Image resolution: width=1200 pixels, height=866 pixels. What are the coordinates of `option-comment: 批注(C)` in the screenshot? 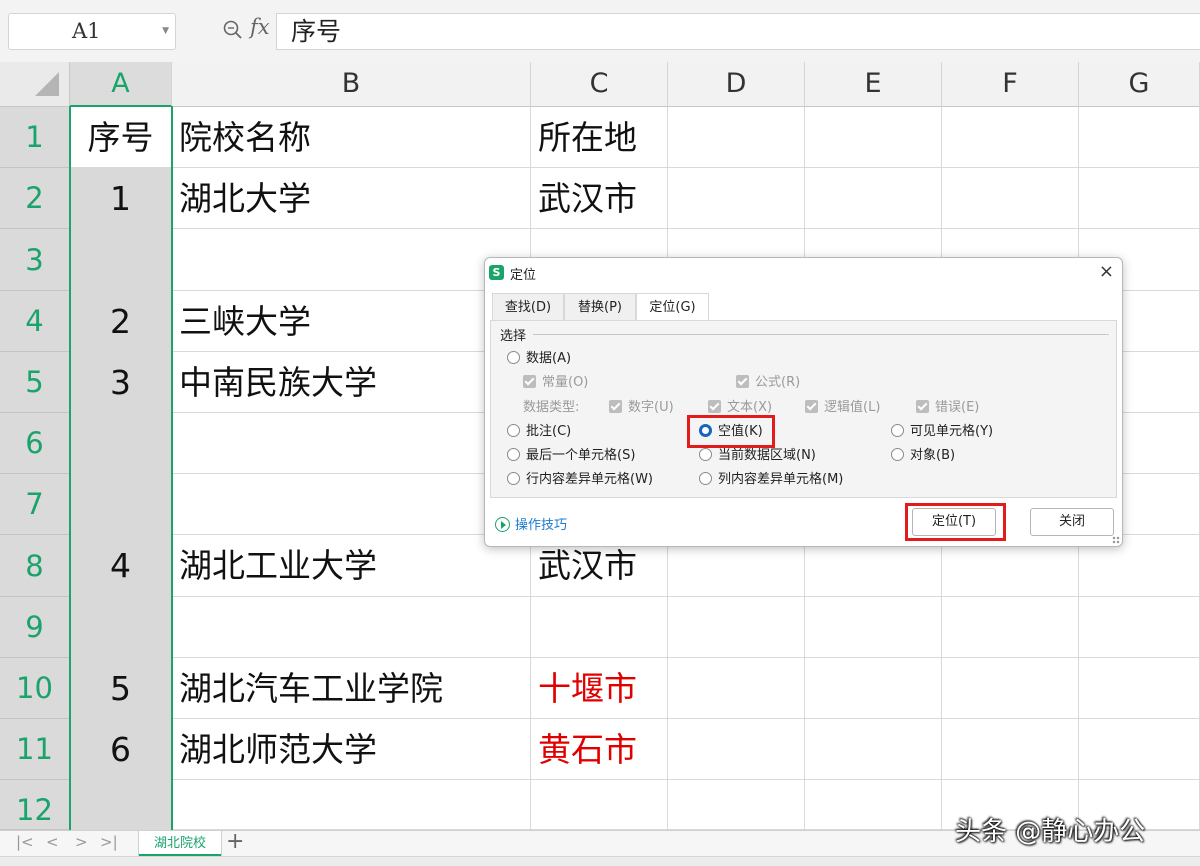 It's located at (539, 432).